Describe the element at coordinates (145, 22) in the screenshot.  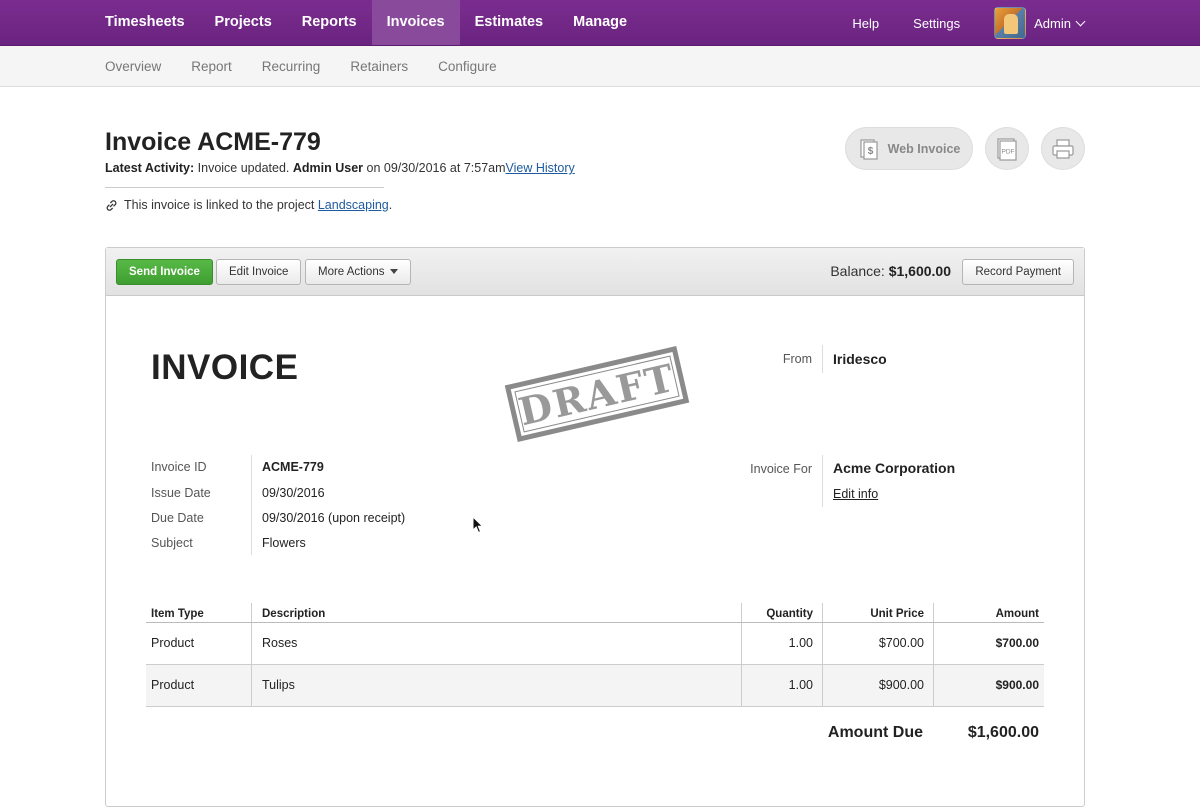
I see `nav-timesheets: Timesheets` at that location.